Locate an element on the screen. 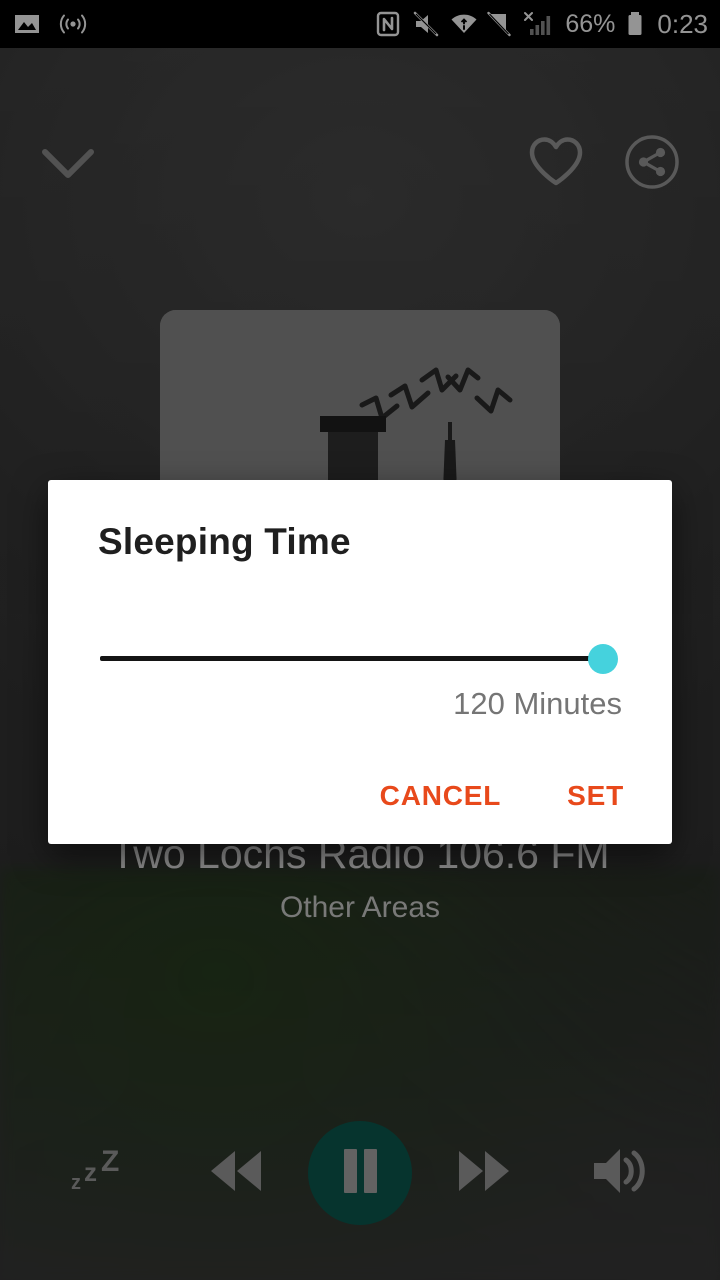  set-button: SET is located at coordinates (595, 796).